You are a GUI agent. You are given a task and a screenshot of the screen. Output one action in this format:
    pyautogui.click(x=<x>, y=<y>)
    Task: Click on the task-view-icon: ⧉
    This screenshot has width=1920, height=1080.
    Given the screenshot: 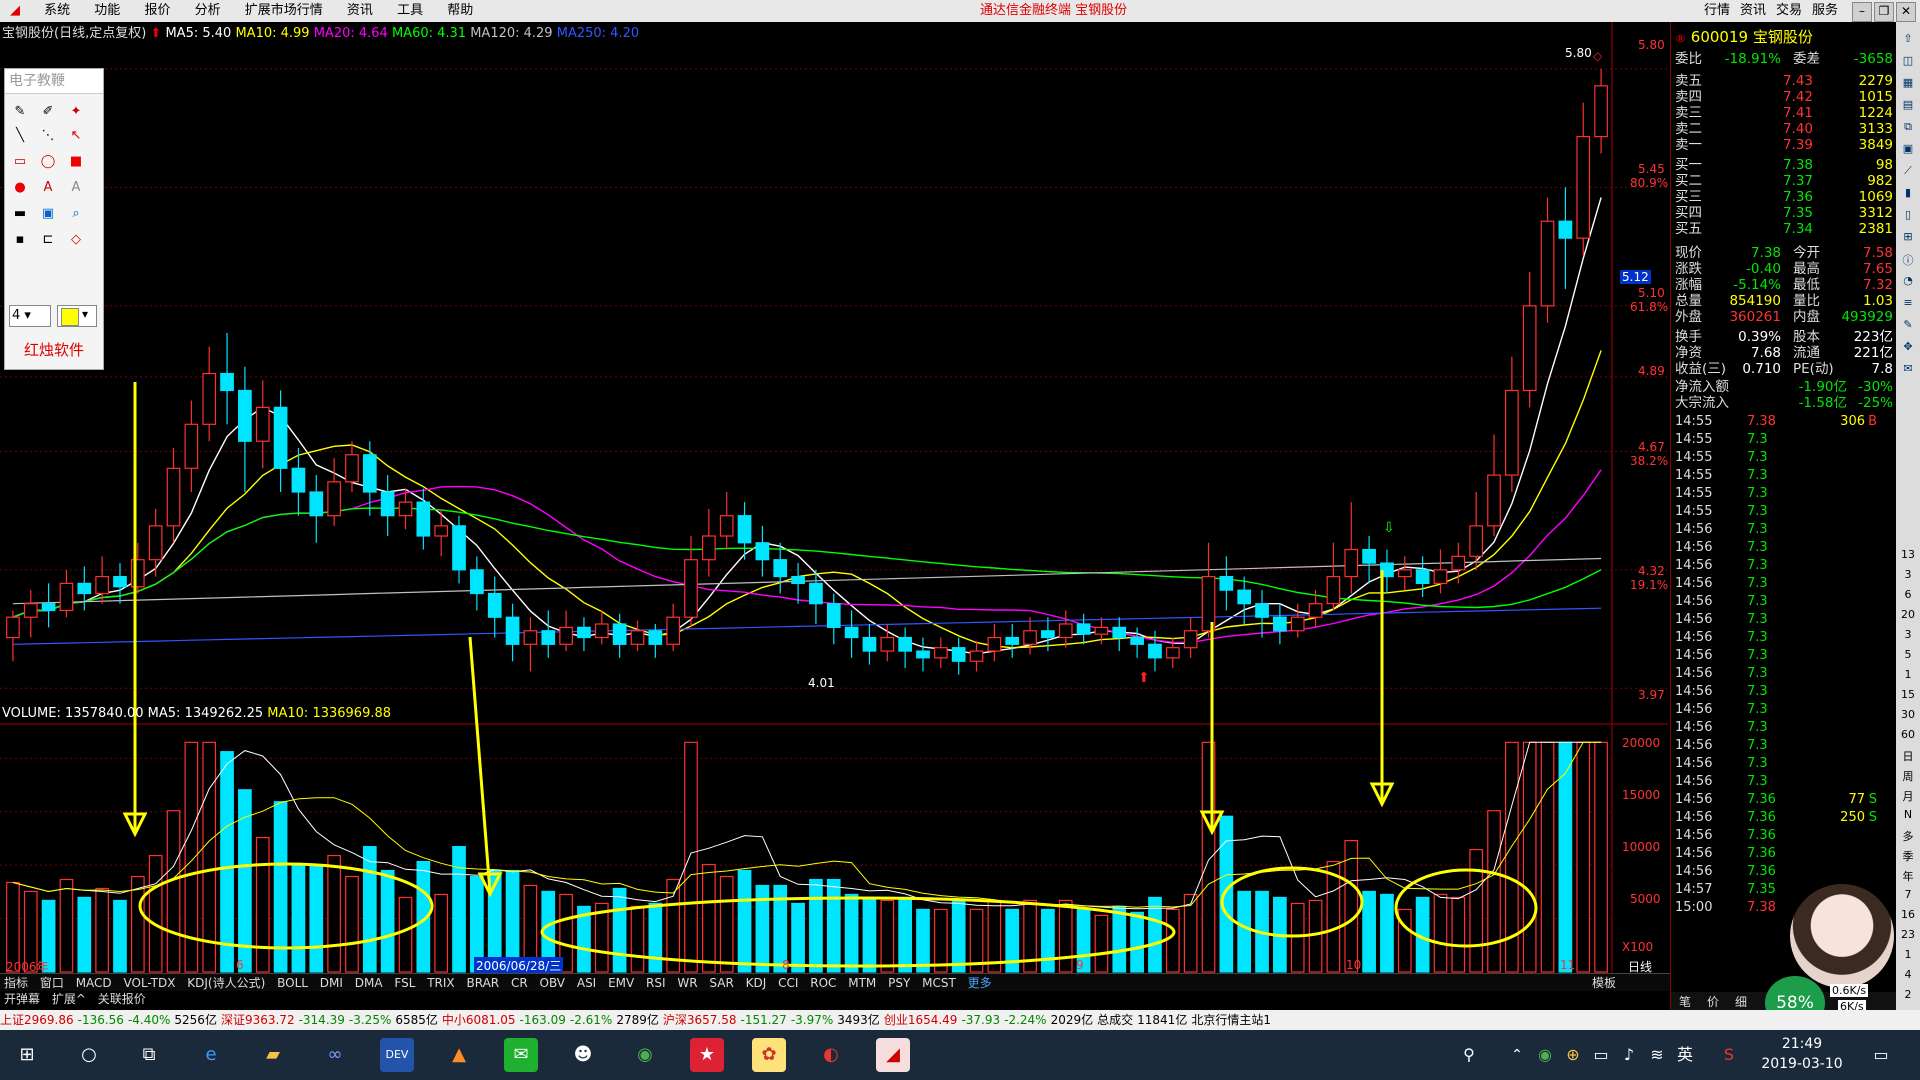 What is the action you would take?
    pyautogui.click(x=149, y=1055)
    